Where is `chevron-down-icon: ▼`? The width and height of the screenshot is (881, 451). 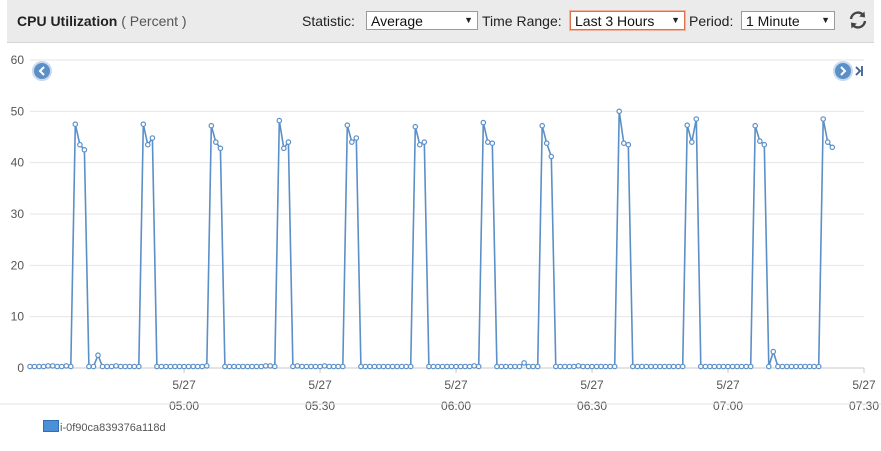
chevron-down-icon: ▼ is located at coordinates (468, 20).